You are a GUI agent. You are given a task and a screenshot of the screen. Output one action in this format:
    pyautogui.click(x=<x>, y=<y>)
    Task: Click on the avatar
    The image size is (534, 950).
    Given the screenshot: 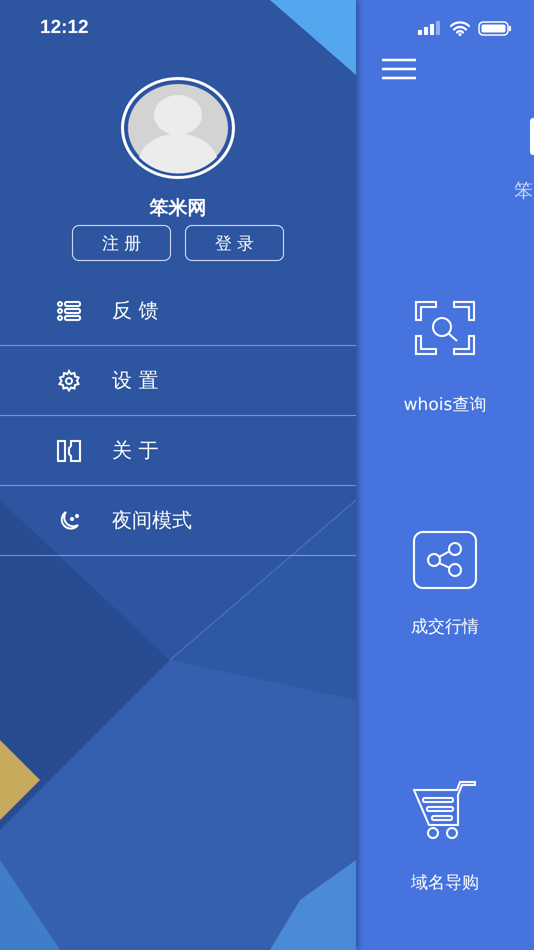 What is the action you would take?
    pyautogui.click(x=178, y=128)
    